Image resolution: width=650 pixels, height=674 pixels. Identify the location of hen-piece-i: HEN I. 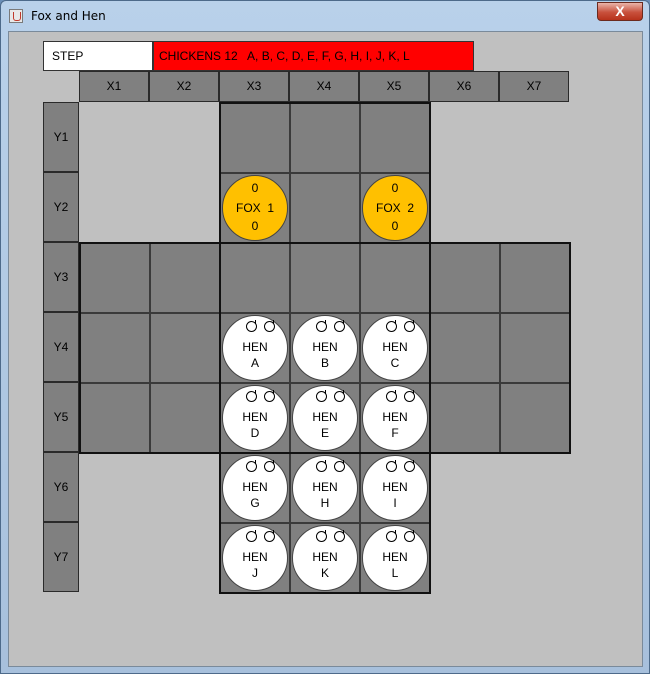
(395, 488).